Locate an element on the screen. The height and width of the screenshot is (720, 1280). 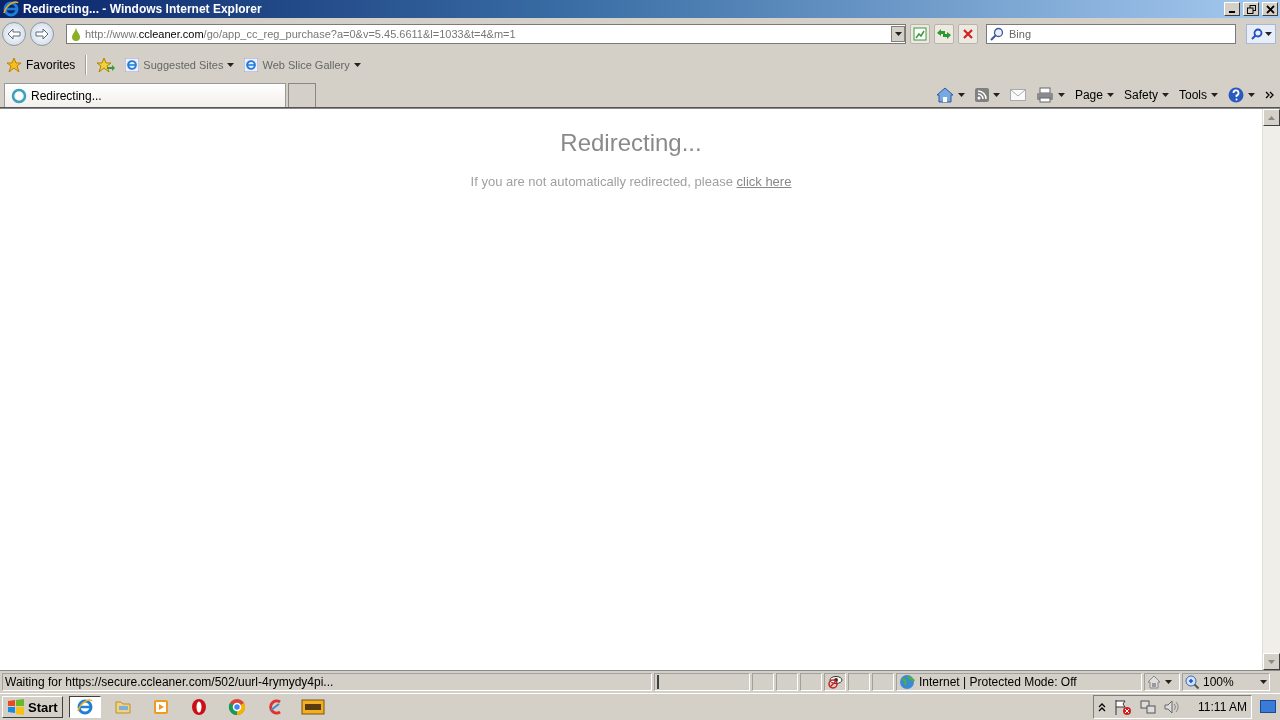
clock-text: 11:11 AM is located at coordinates (1222, 707).